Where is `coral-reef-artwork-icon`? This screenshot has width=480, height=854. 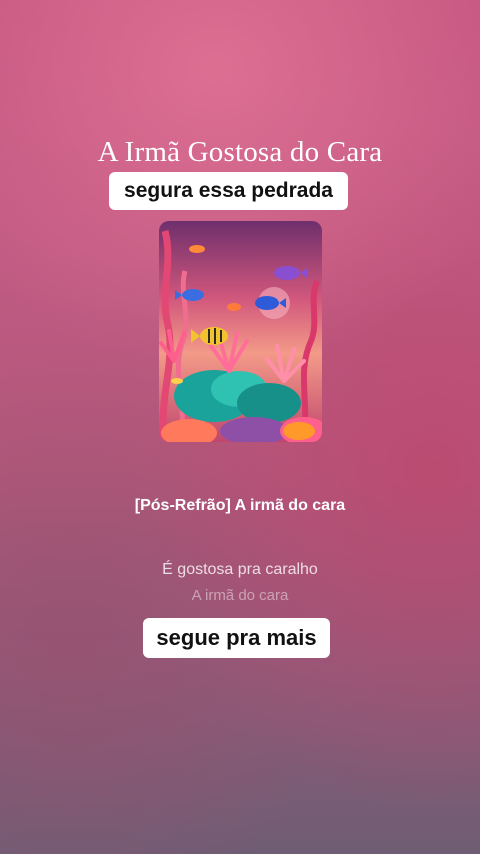 coral-reef-artwork-icon is located at coordinates (240, 331).